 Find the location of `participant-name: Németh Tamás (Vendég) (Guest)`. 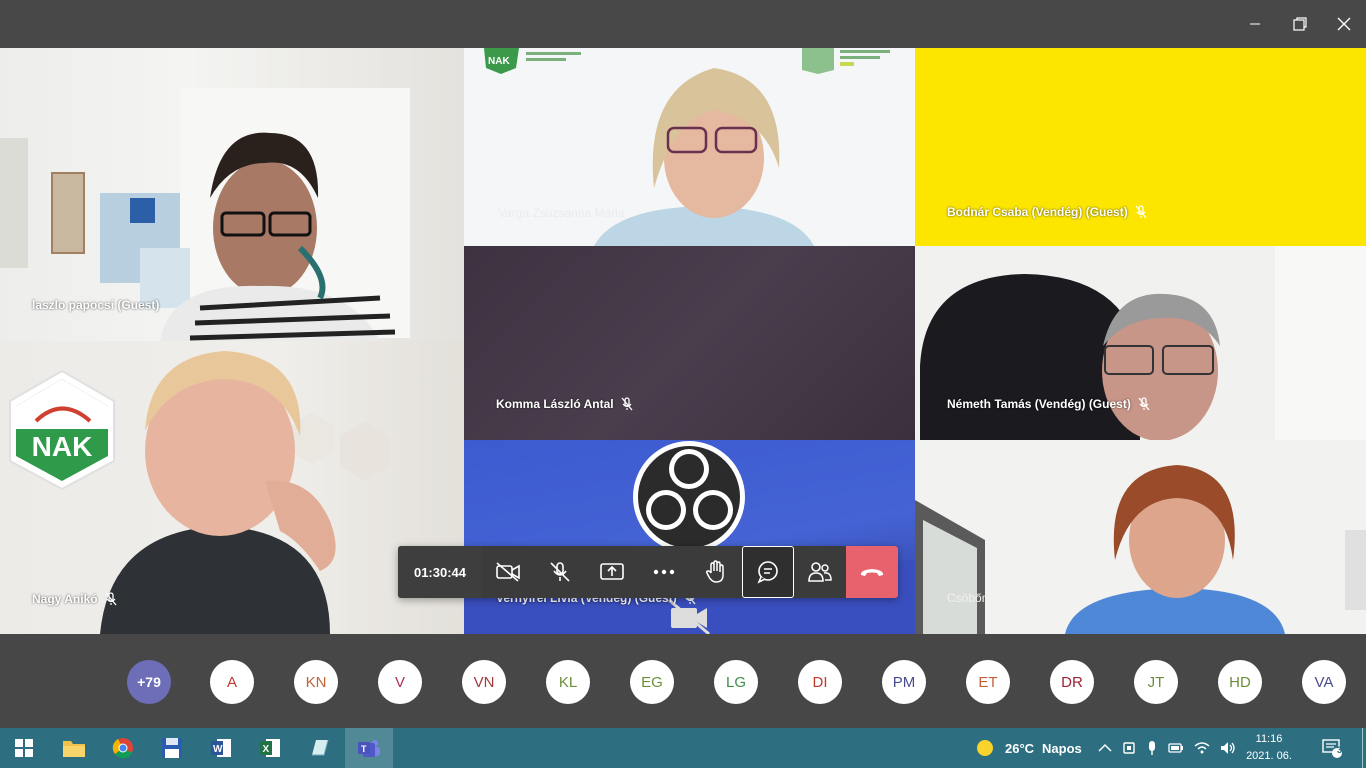

participant-name: Németh Tamás (Vendég) (Guest) is located at coordinates (1039, 404).